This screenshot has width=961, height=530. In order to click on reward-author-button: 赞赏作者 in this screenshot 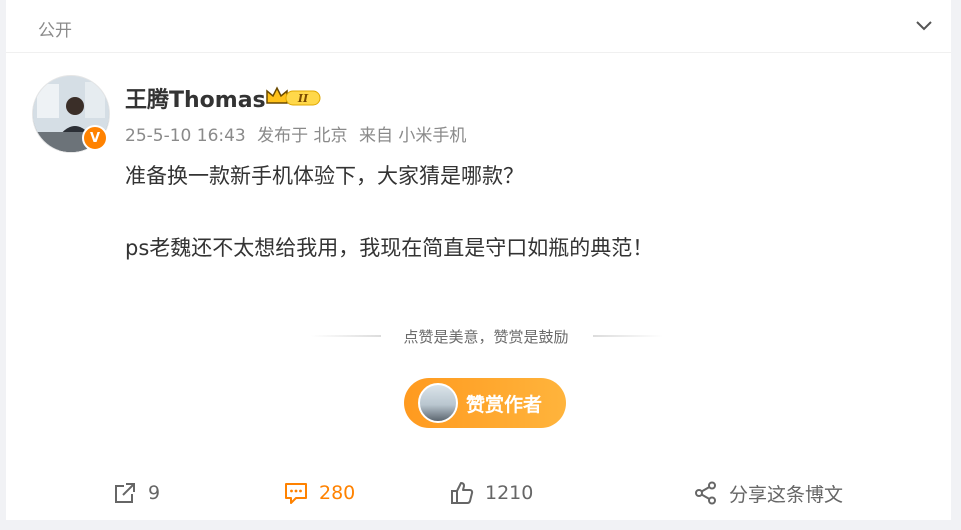, I will do `click(485, 403)`.